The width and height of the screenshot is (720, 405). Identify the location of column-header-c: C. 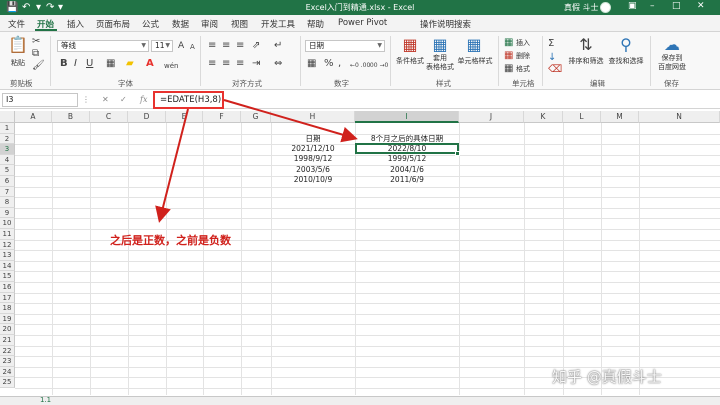
(109, 117).